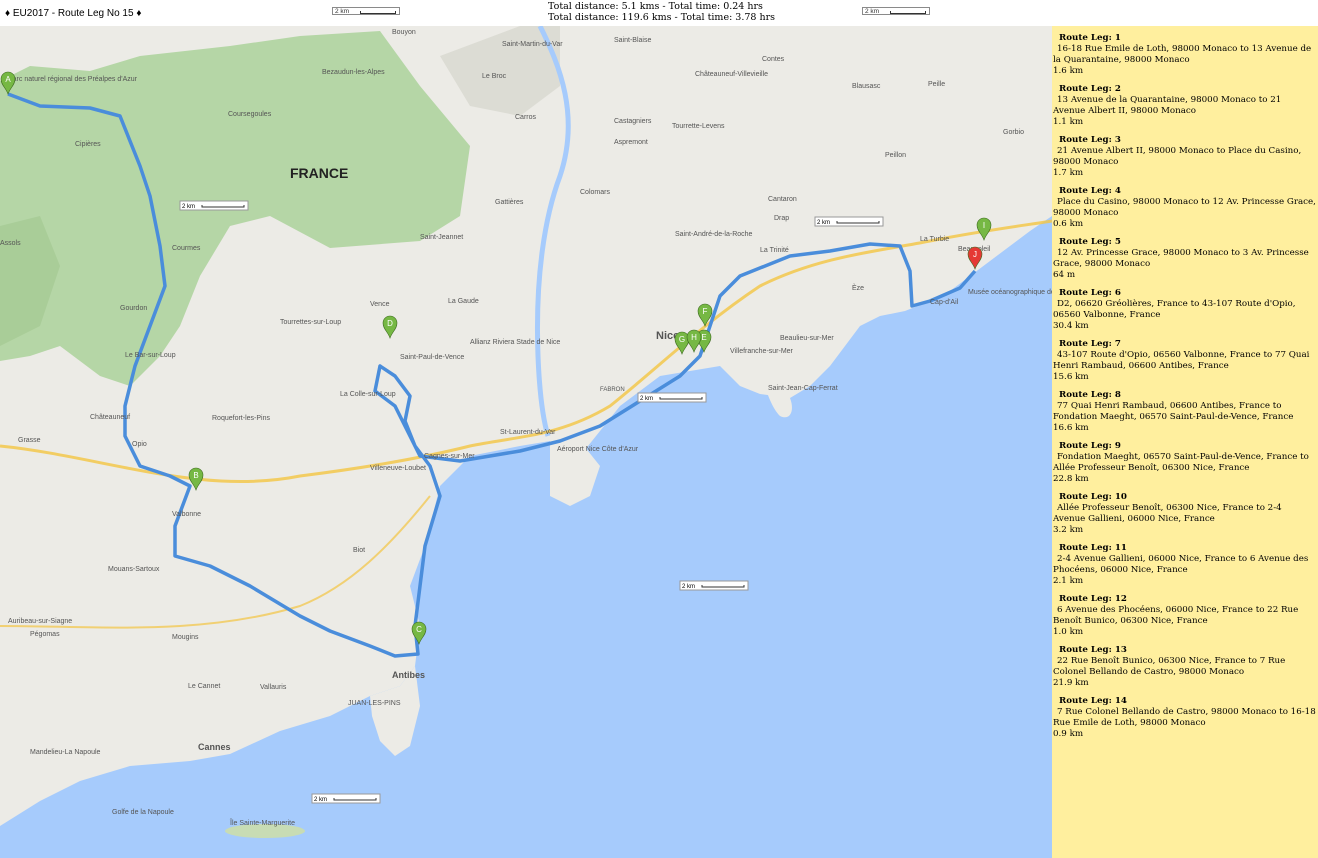 The width and height of the screenshot is (1318, 858). I want to click on window-title: ♦ EU2017 - Route Leg No 15 ♦, so click(73, 13).